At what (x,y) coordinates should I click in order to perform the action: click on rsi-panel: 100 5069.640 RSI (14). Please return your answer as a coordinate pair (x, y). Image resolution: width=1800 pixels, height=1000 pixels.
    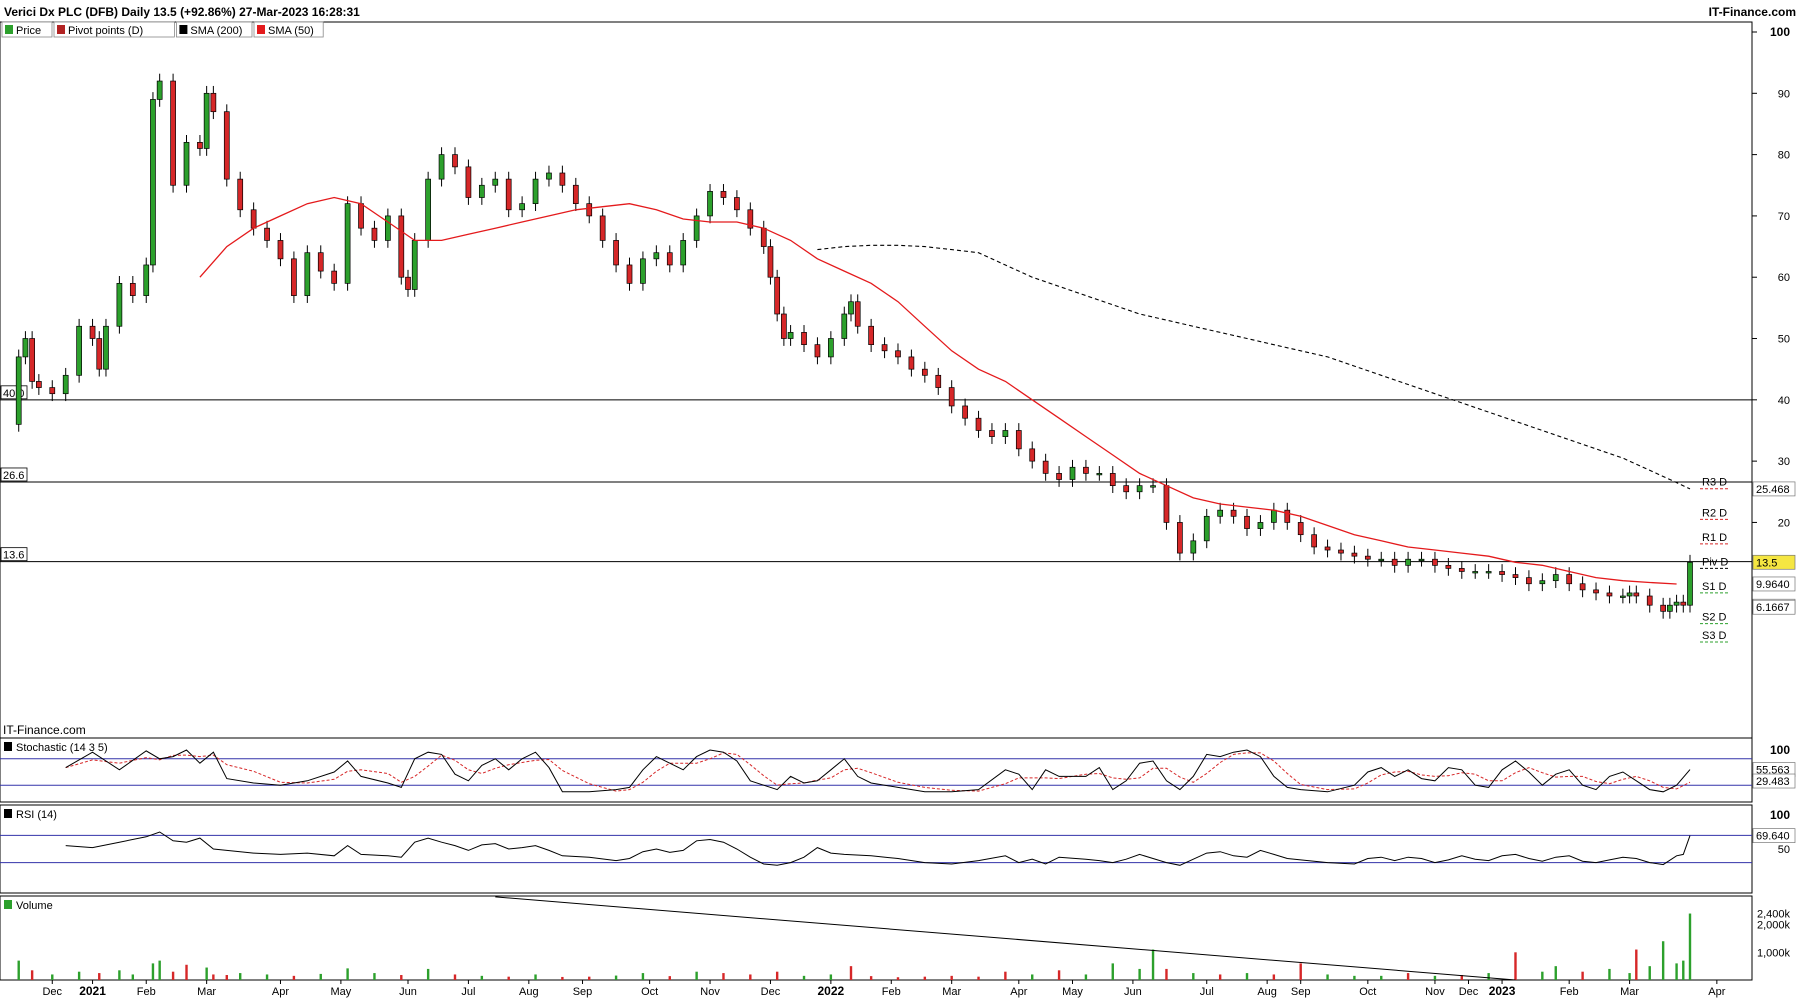
    Looking at the image, I should click on (898, 849).